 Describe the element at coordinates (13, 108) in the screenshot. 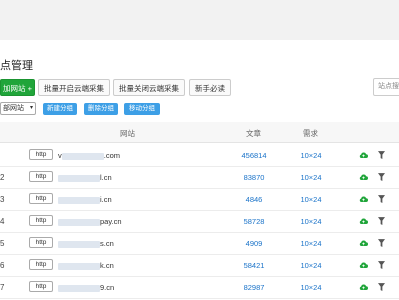

I see `group-select-value: 部网站` at that location.